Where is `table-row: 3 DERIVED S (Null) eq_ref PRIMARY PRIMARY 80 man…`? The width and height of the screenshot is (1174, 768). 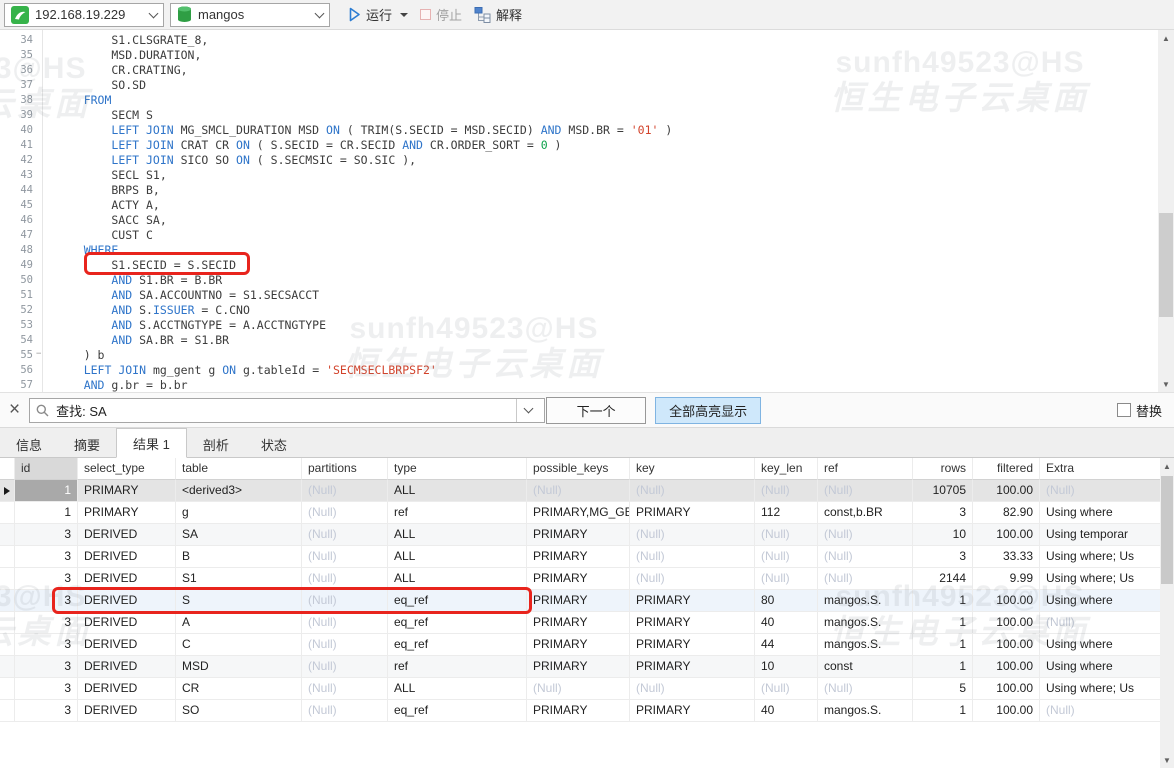
table-row: 3 DERIVED S (Null) eq_ref PRIMARY PRIMARY 80 man… is located at coordinates (580, 601).